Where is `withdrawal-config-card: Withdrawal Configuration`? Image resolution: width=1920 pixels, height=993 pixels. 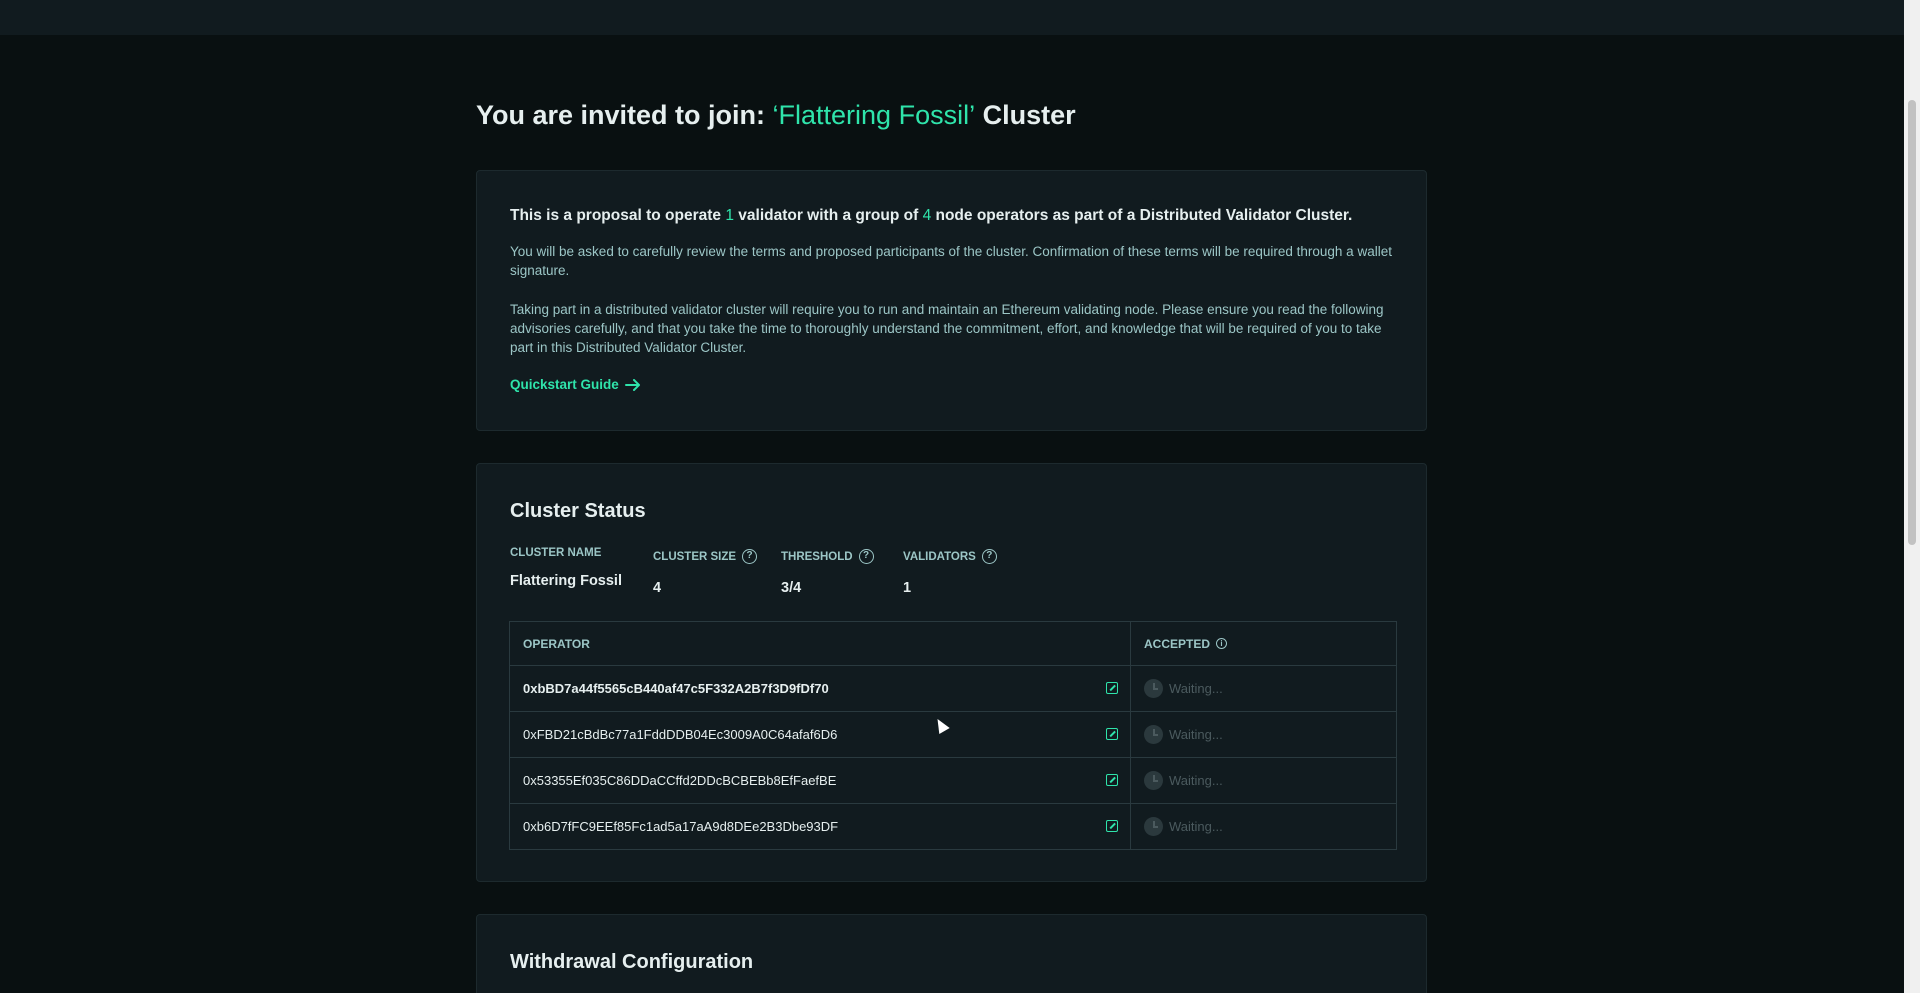
withdrawal-config-card: Withdrawal Configuration is located at coordinates (951, 953).